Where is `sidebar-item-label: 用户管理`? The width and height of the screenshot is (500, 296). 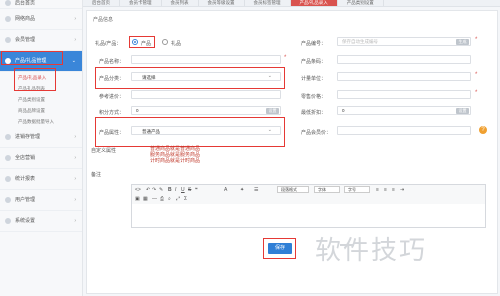 sidebar-item-label: 用户管理 is located at coordinates (25, 200).